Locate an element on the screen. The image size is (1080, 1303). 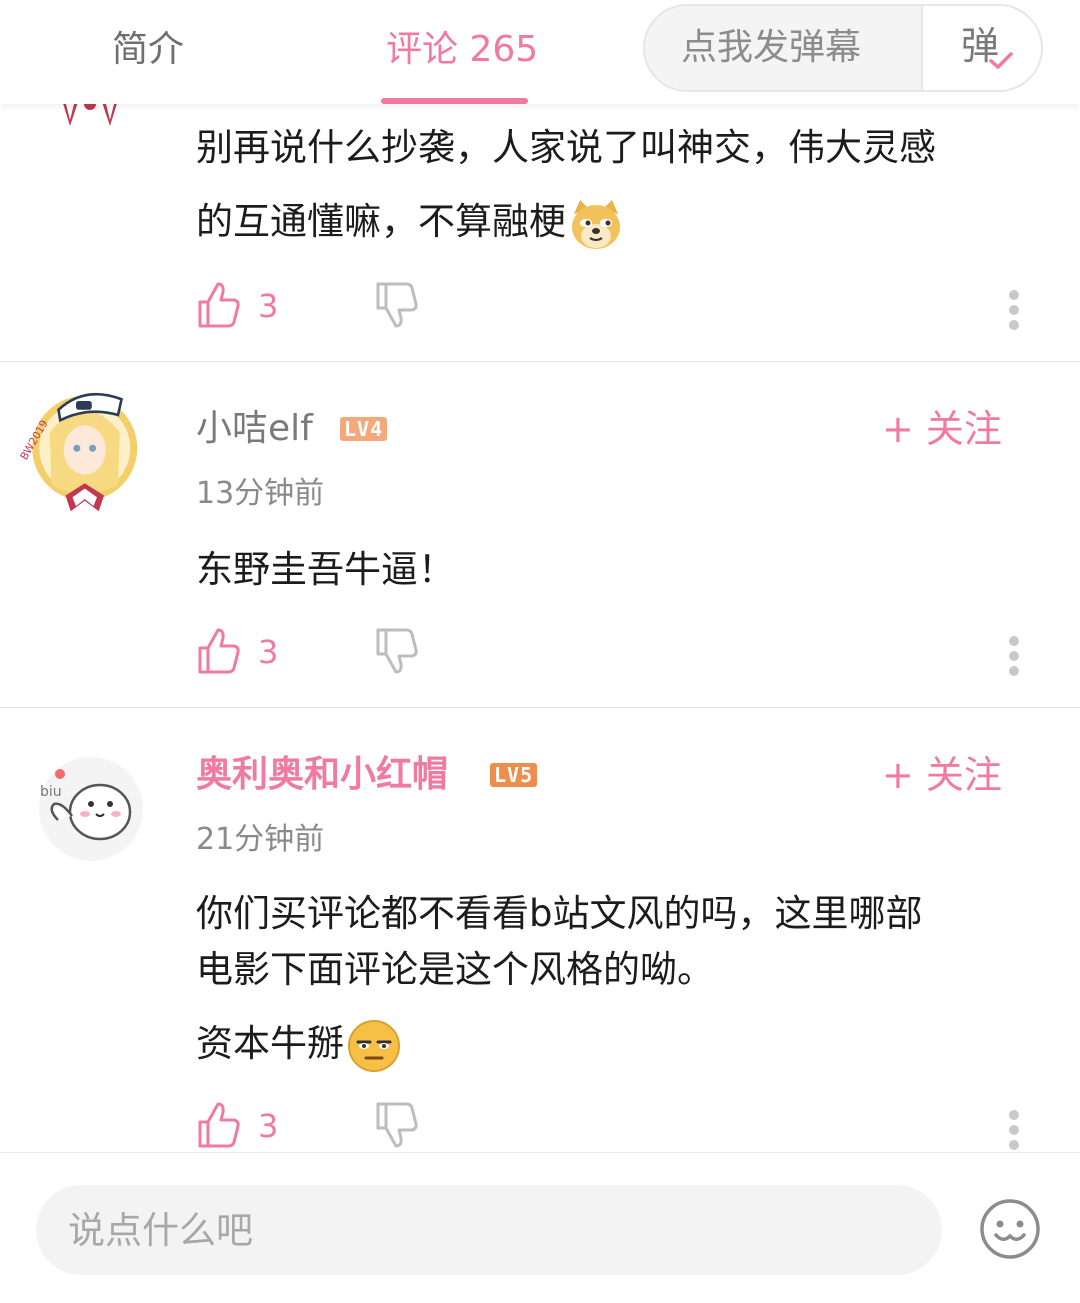
comment-text: 东野圭吾牛逼！ is located at coordinates (325, 569).